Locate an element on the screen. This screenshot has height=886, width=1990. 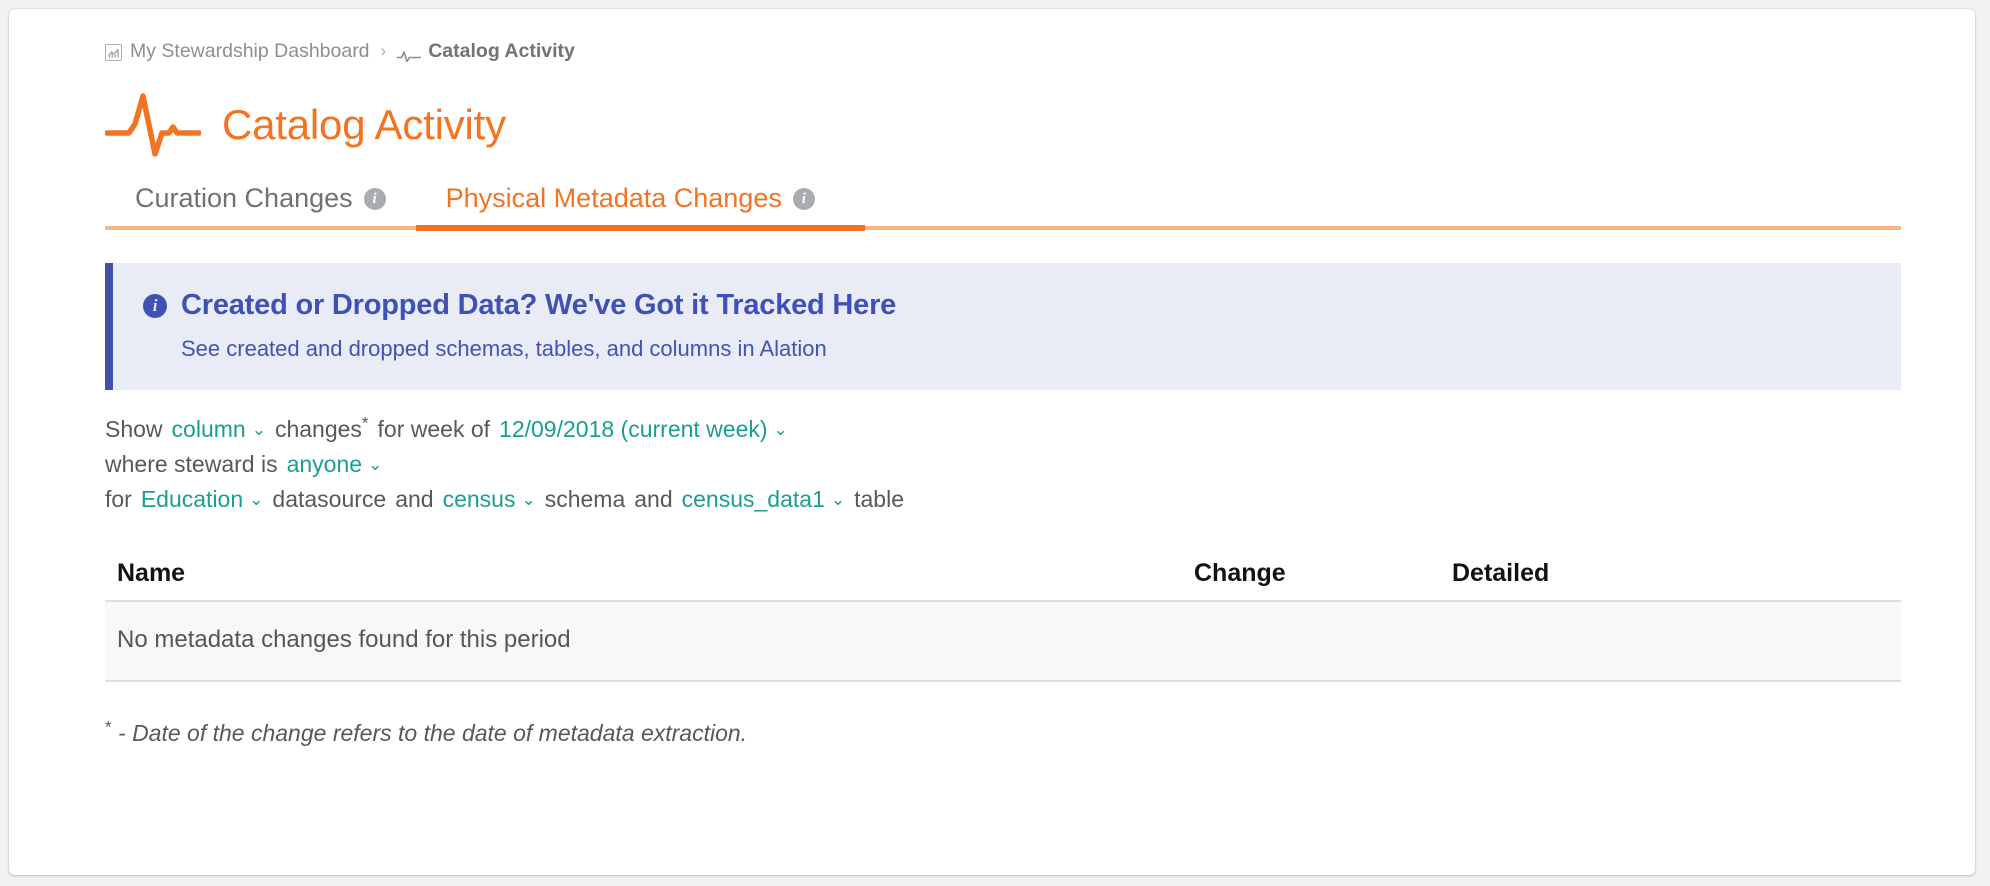
filter-label-for-week-of: for week of is located at coordinates (434, 429).